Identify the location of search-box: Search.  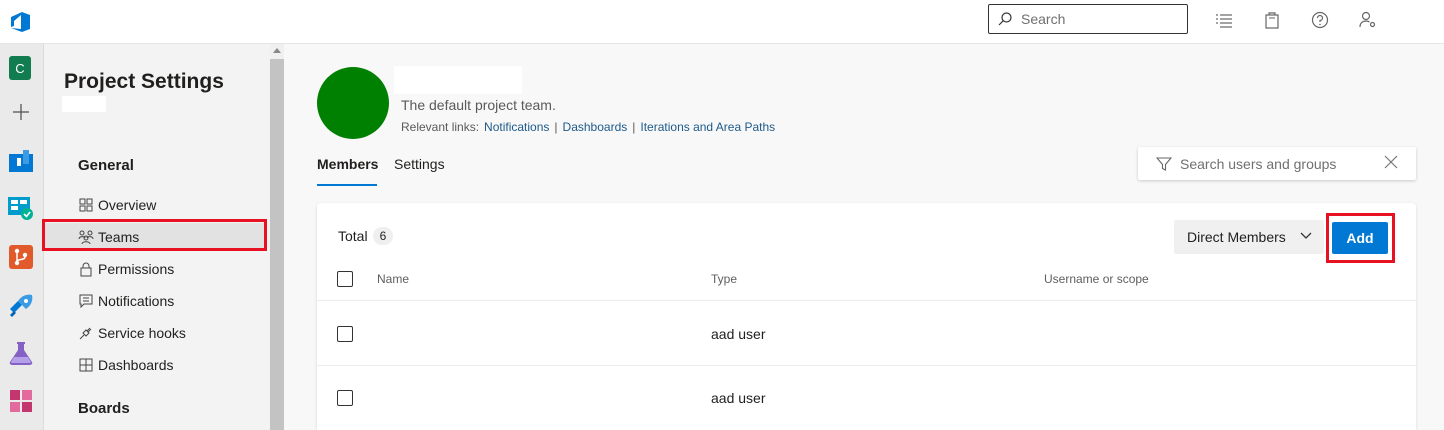
(1088, 19).